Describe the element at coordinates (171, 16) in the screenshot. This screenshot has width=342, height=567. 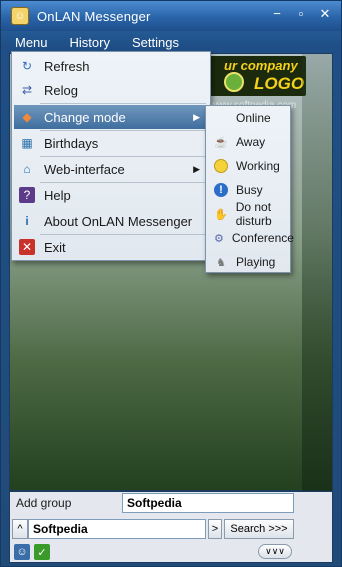
I see `title-bar: ☺ OnLAN Messenger − ▫ ✕` at that location.